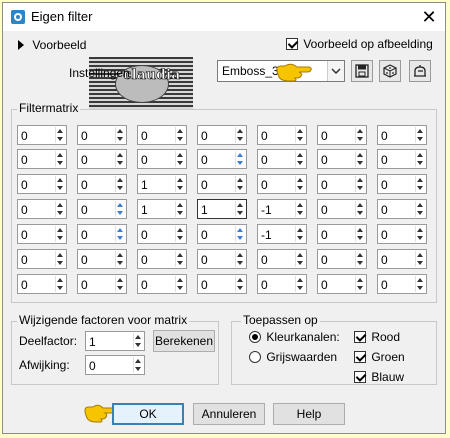 The width and height of the screenshot is (450, 438). I want to click on green-channel-option: Groen, so click(379, 356).